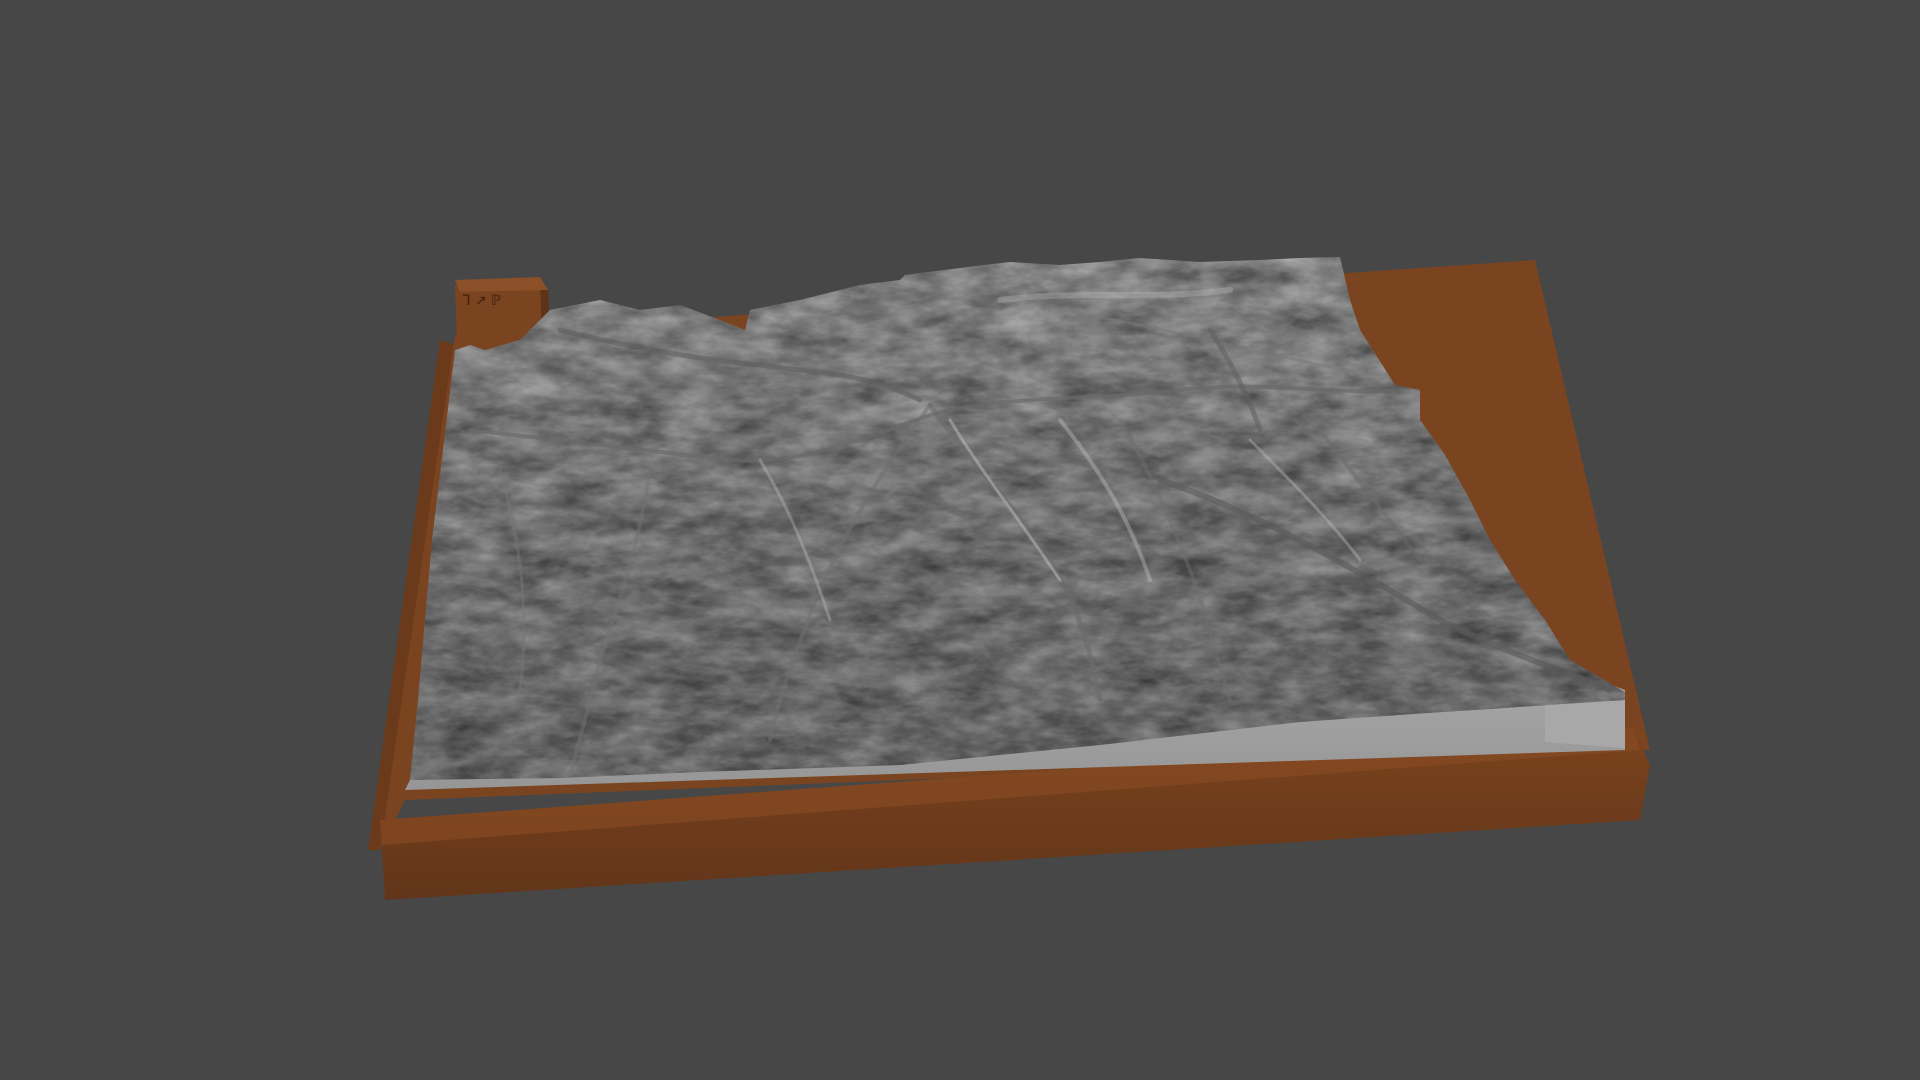  I want to click on label-block-text: ᒣ ↗ ℙ, so click(481, 301).